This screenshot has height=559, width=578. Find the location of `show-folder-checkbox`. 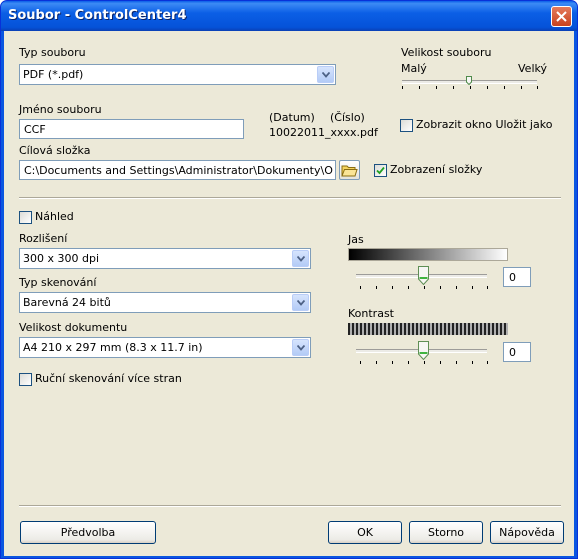

show-folder-checkbox is located at coordinates (380, 170).